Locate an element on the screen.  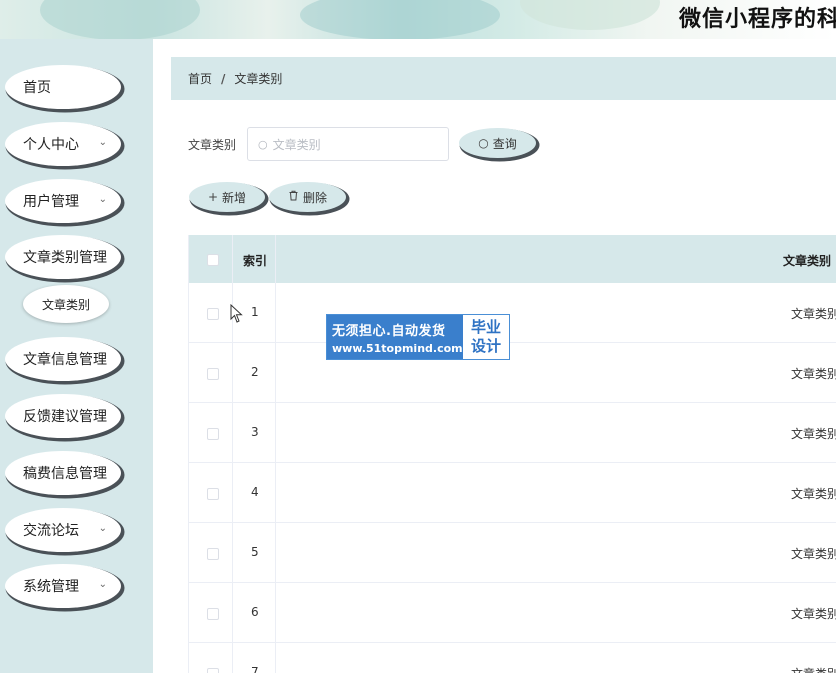
column-header-index: 索引 is located at coordinates (255, 261).